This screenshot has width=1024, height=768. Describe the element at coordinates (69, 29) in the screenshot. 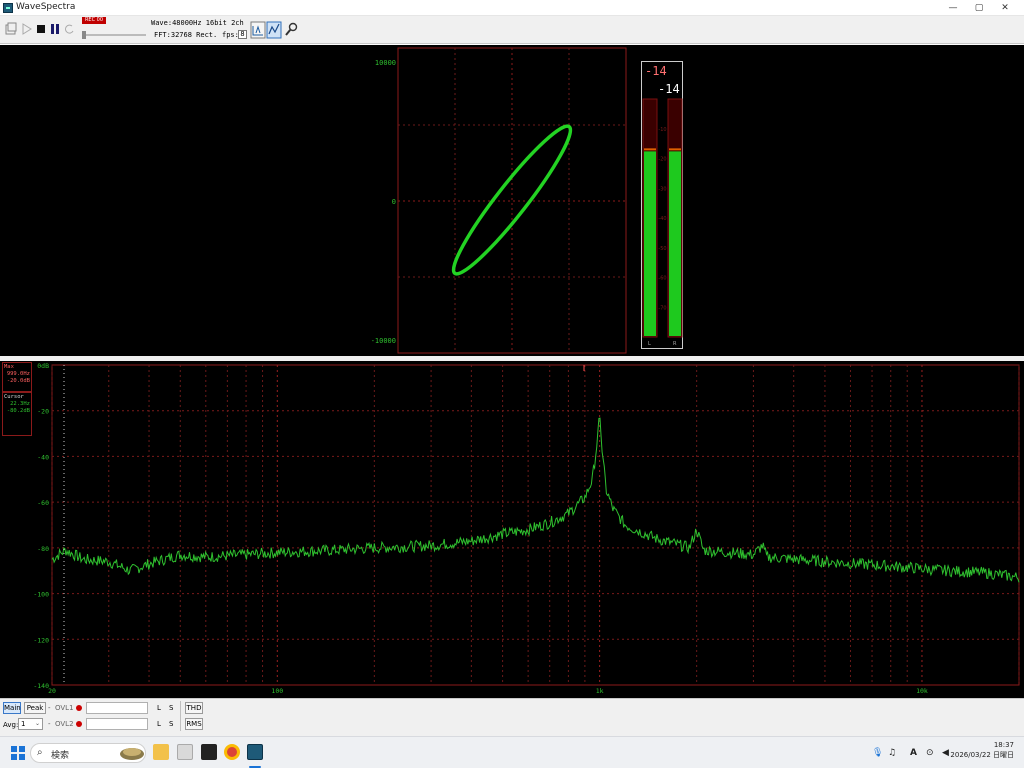

I see `record-icon` at that location.